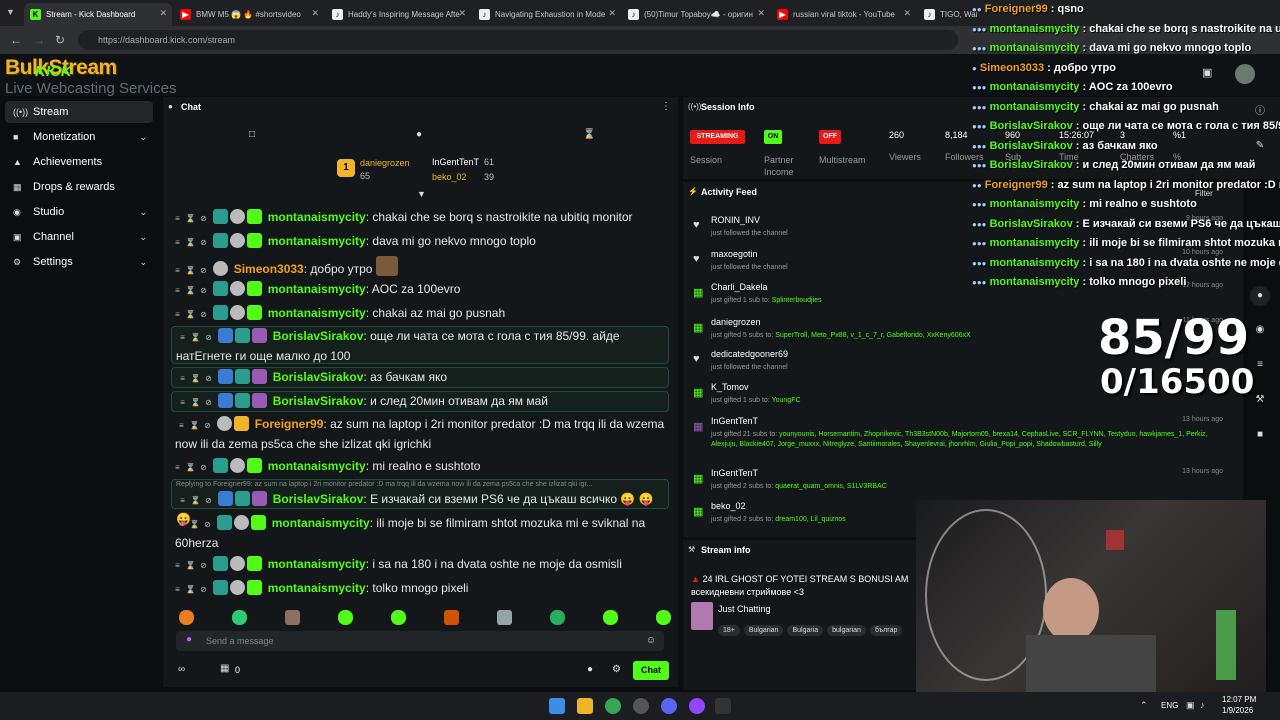 This screenshot has width=1280, height=720. Describe the element at coordinates (189, 639) in the screenshot. I see `mic-icon: ●` at that location.